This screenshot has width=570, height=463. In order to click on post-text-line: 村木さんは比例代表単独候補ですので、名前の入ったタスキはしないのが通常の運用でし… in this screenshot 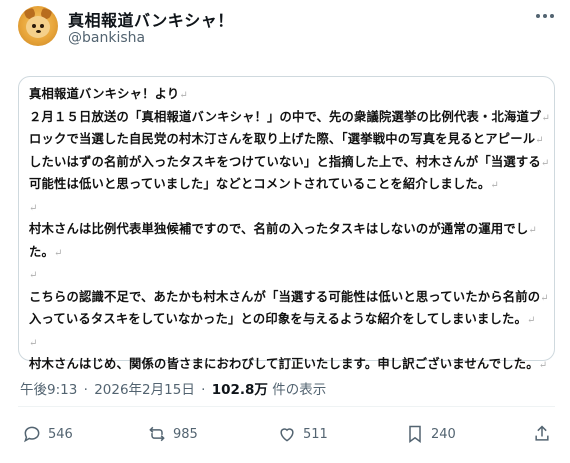, I will do `click(286, 230)`.